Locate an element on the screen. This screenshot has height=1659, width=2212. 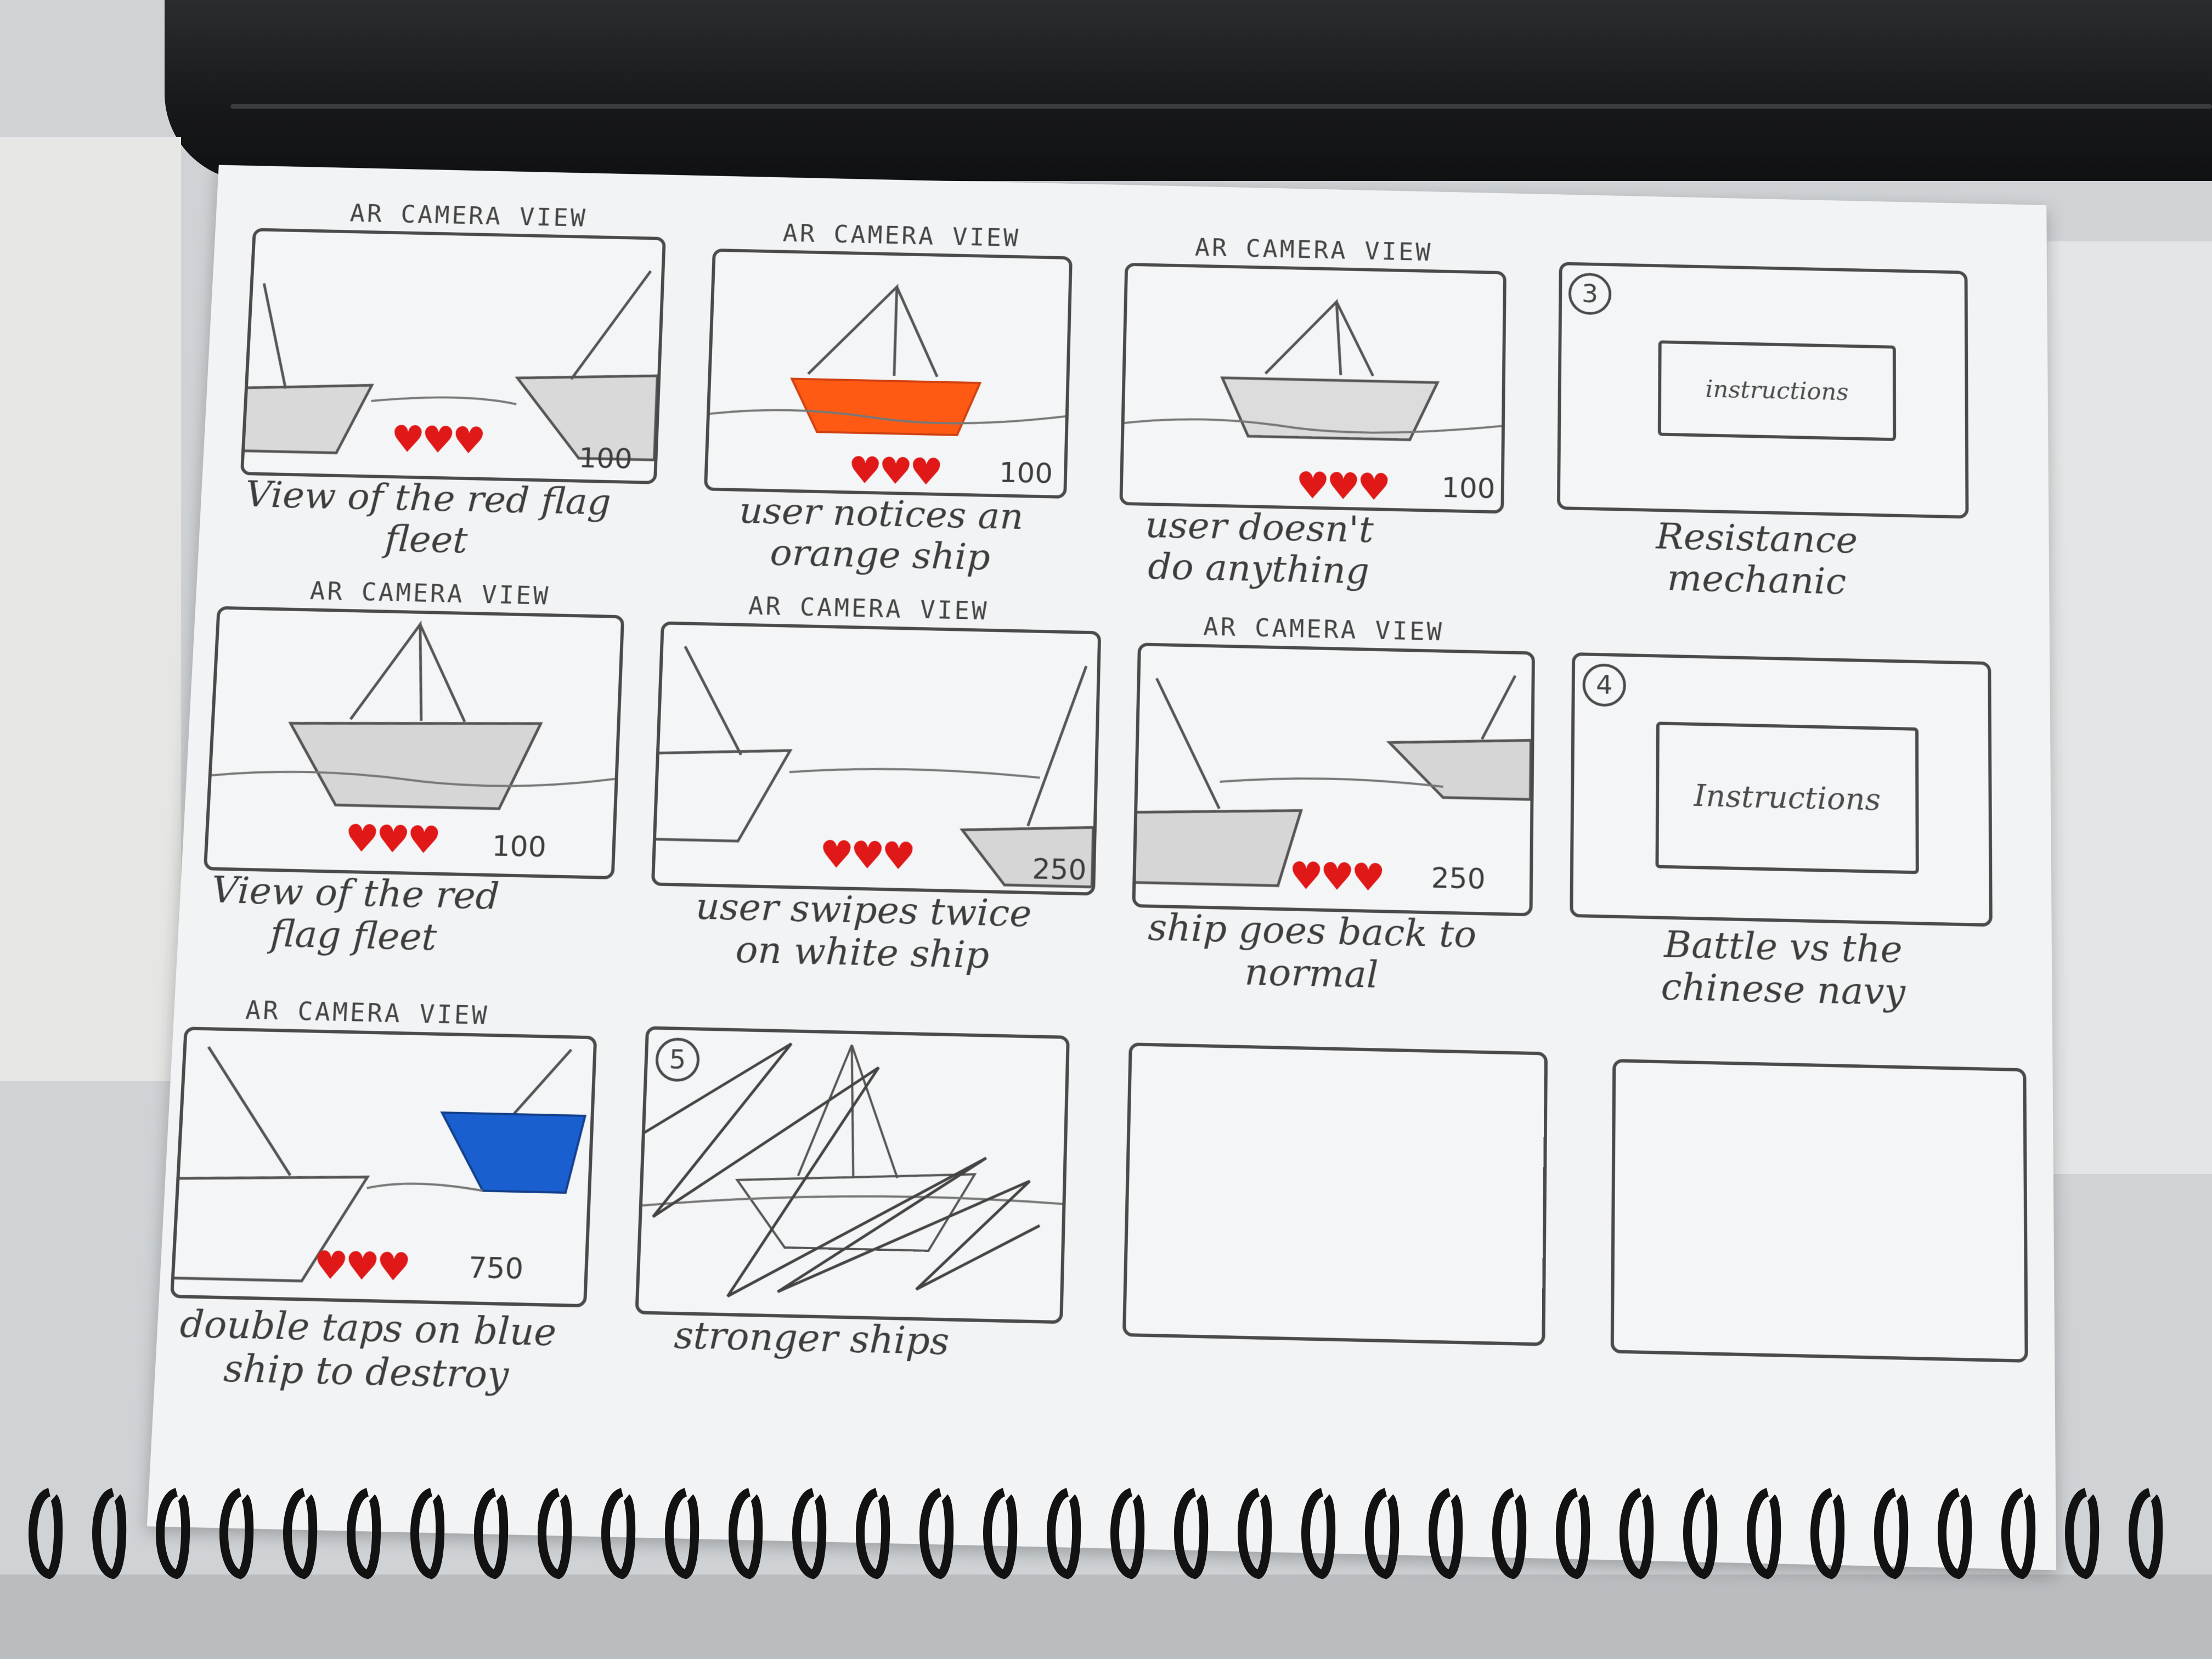
caption: stronger ships is located at coordinates (811, 1338).